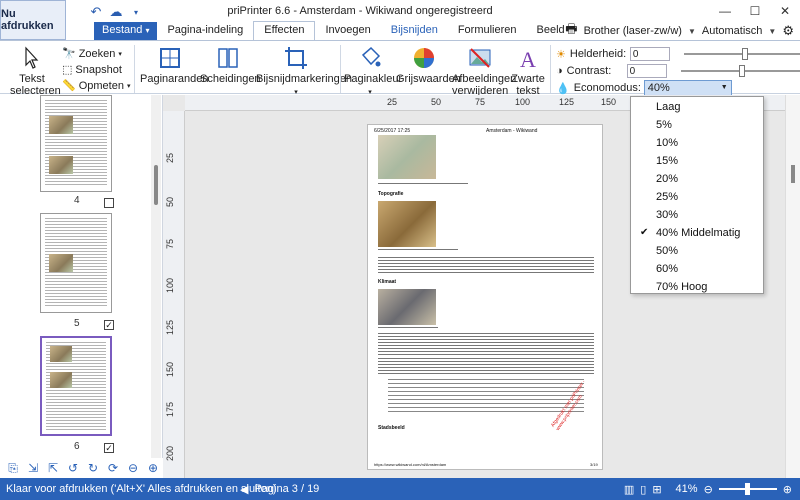 The height and width of the screenshot is (500, 800). I want to click on page-borders-button: Paginaranden, so click(174, 65).